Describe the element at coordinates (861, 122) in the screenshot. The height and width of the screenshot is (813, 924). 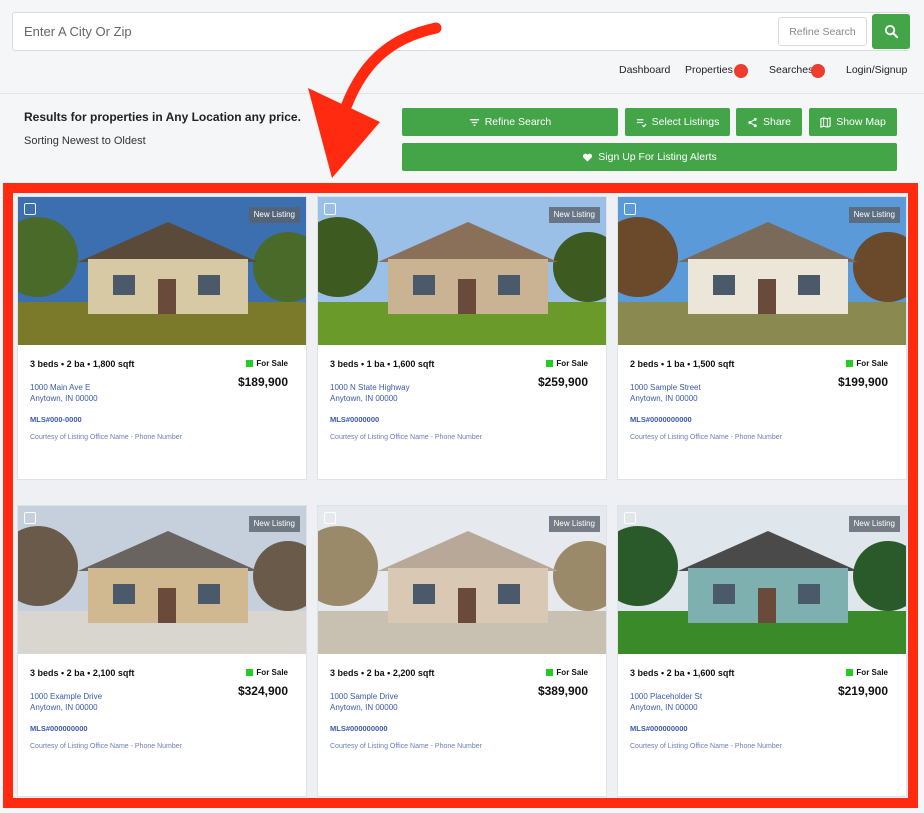
I see `show-map-label: Show Map` at that location.